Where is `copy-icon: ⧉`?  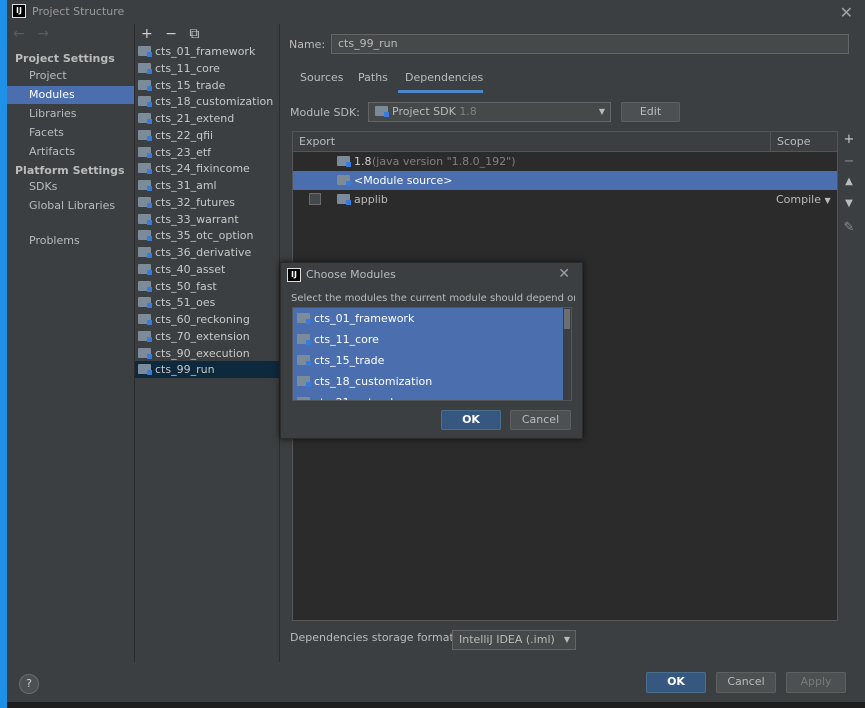
copy-icon: ⧉ is located at coordinates (194, 34).